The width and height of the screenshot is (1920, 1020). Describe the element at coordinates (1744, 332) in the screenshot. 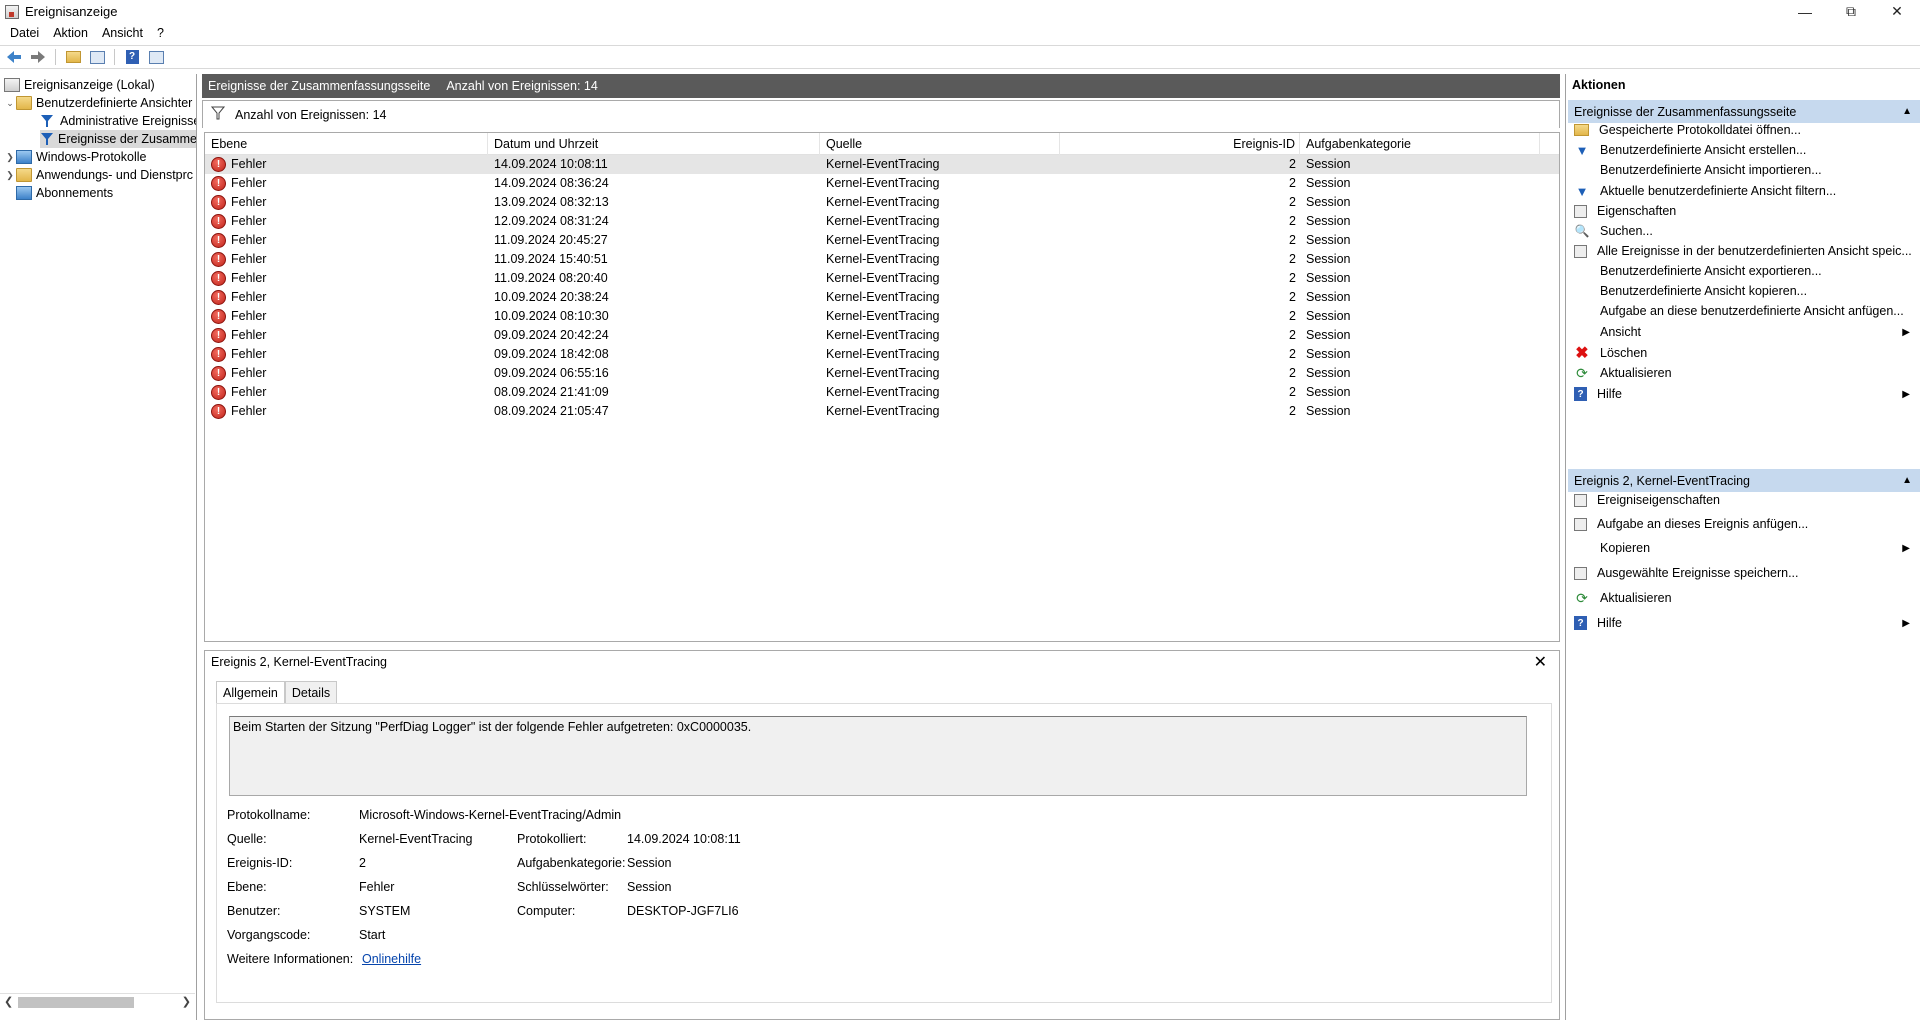

I see `action-item: Ansicht ▶` at that location.